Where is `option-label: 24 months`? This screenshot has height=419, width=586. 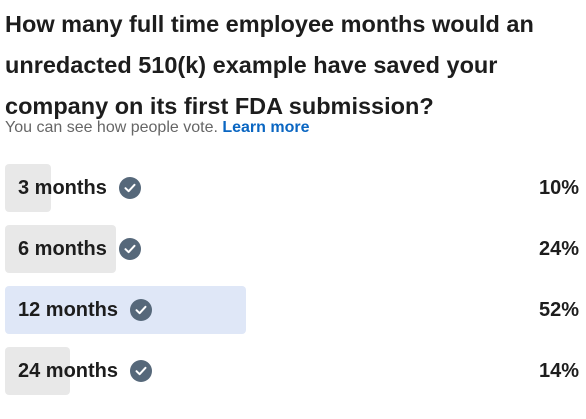
option-label: 24 months is located at coordinates (68, 370).